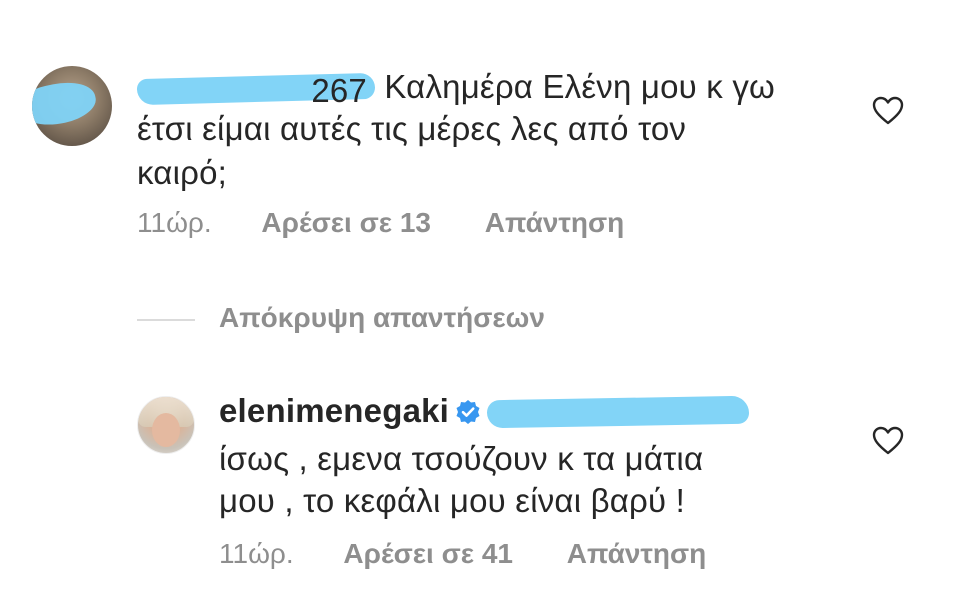 Image resolution: width=960 pixels, height=608 pixels. What do you see at coordinates (334, 410) in the screenshot?
I see `reply-username: elenimenegaki` at bounding box center [334, 410].